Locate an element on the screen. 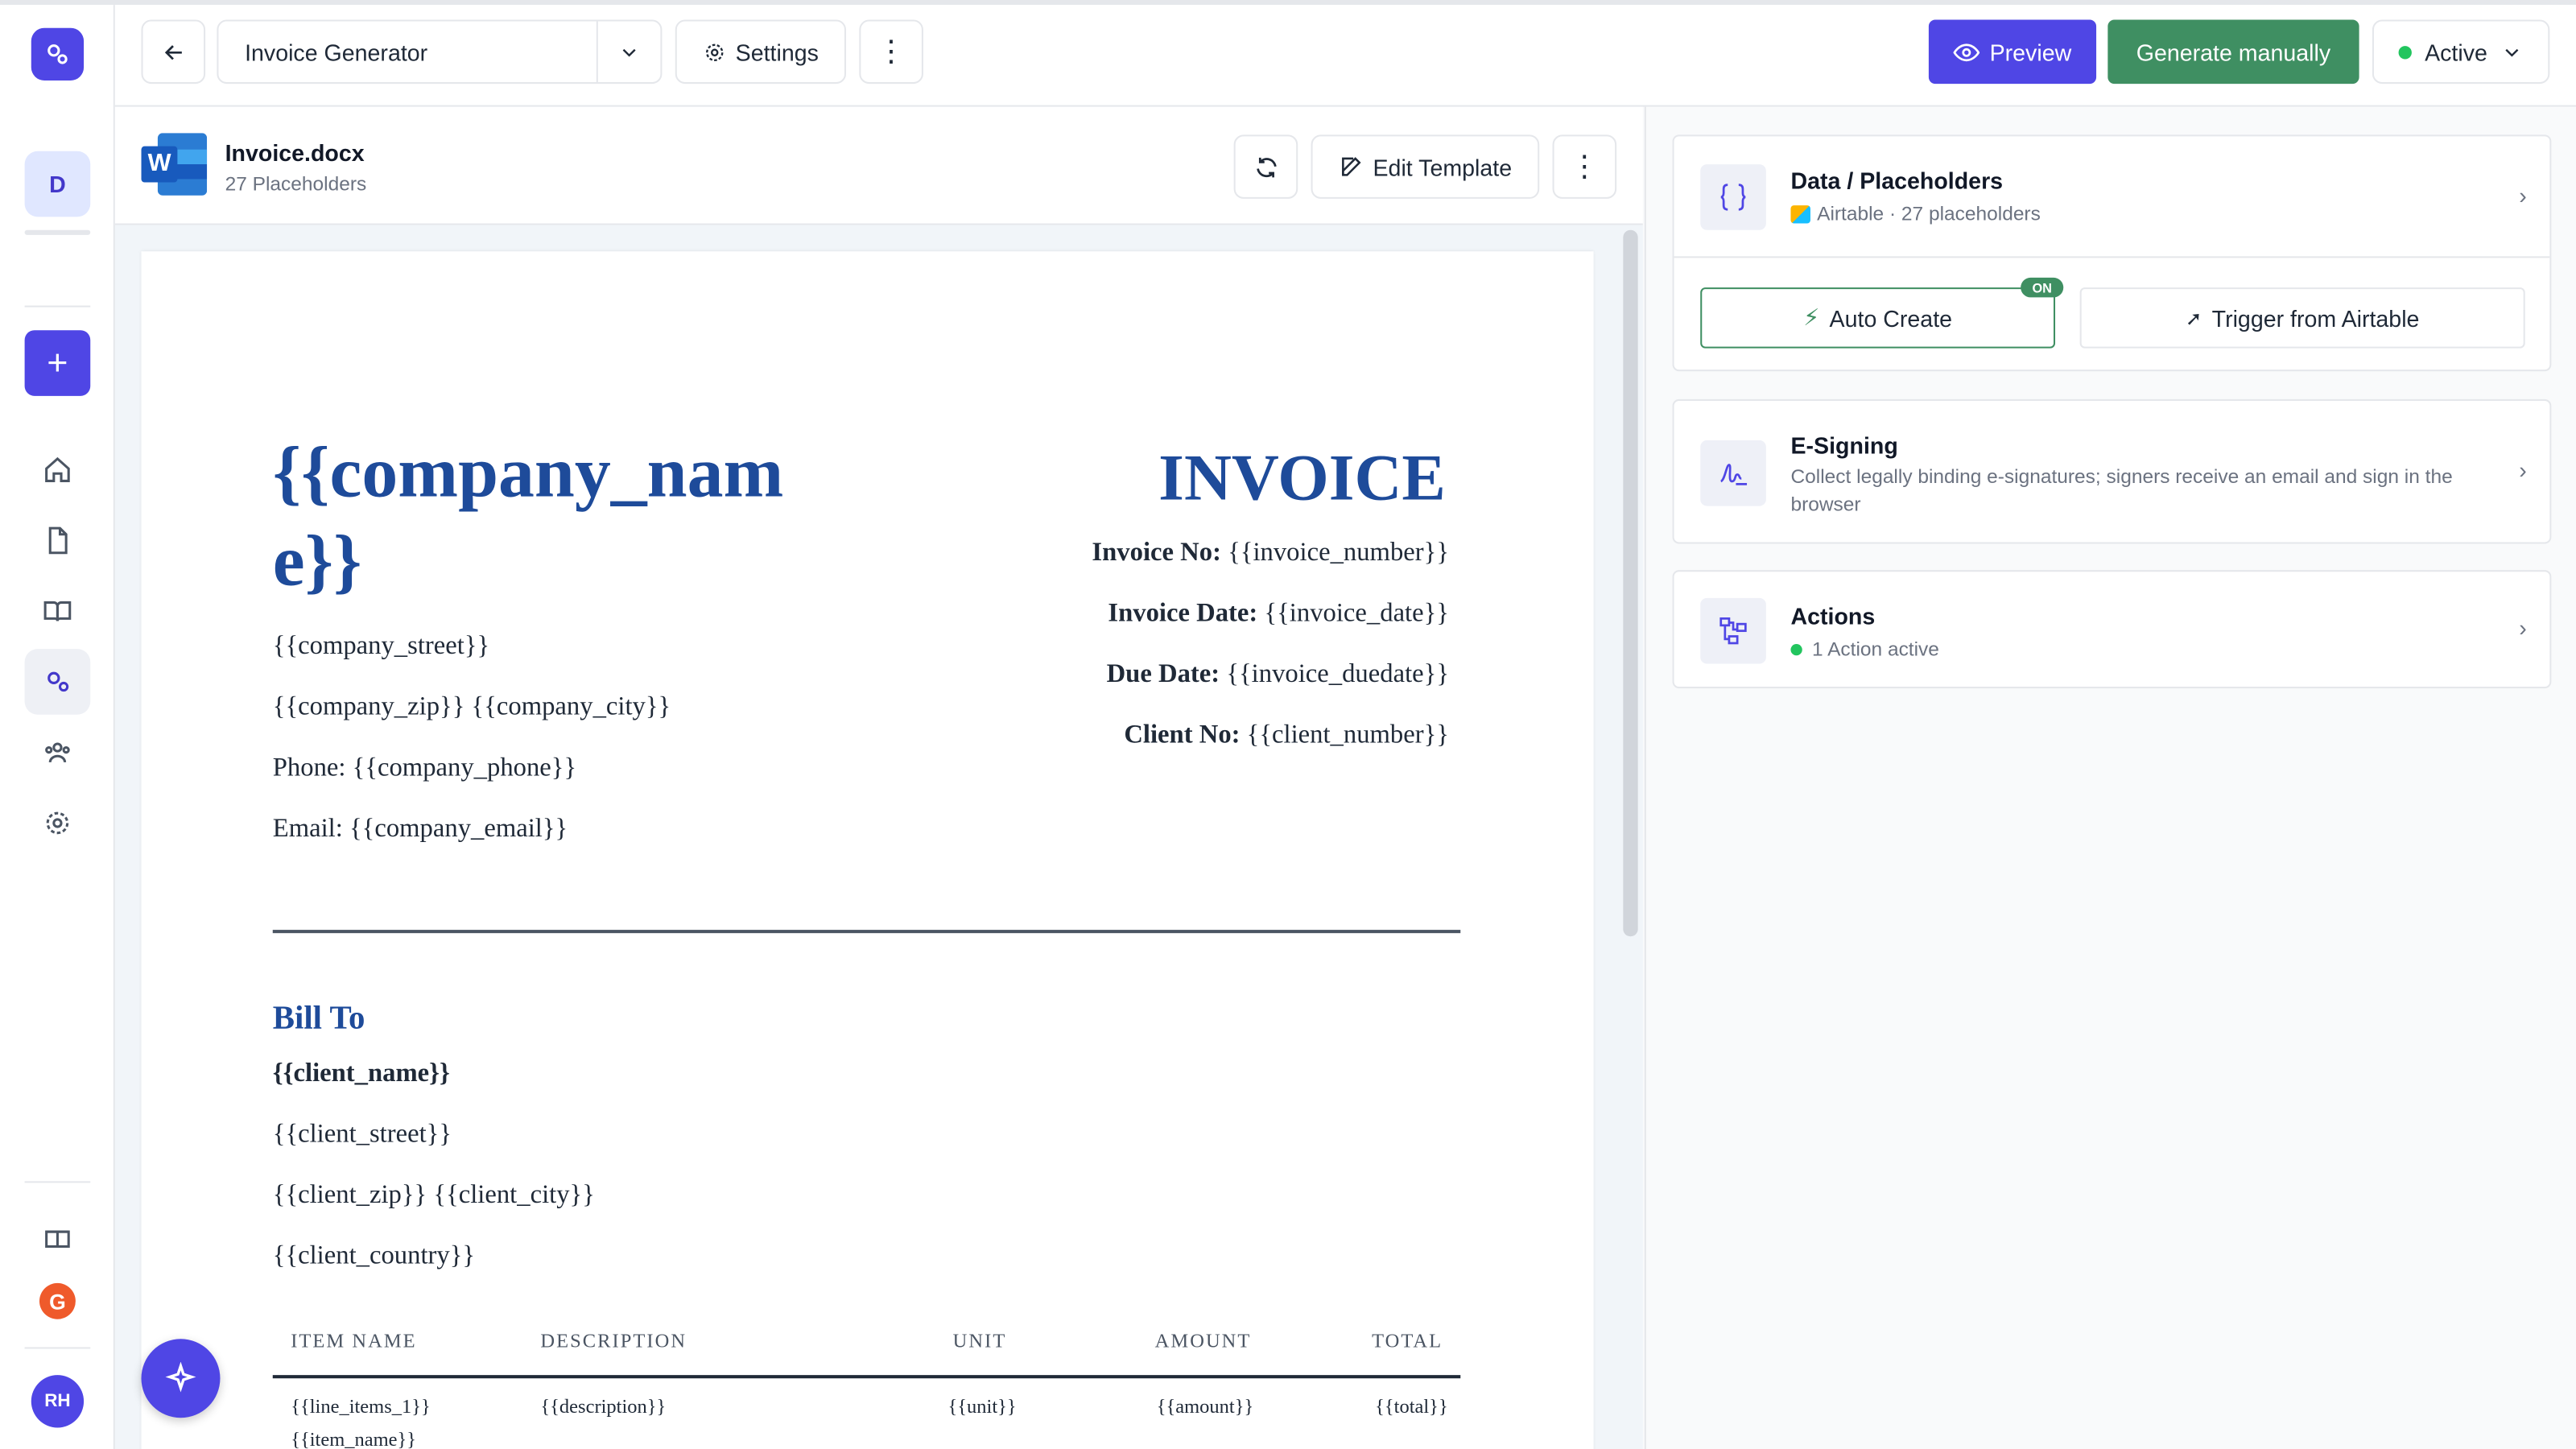 The height and width of the screenshot is (1449, 2576). document-scrollbar is located at coordinates (1630, 583).